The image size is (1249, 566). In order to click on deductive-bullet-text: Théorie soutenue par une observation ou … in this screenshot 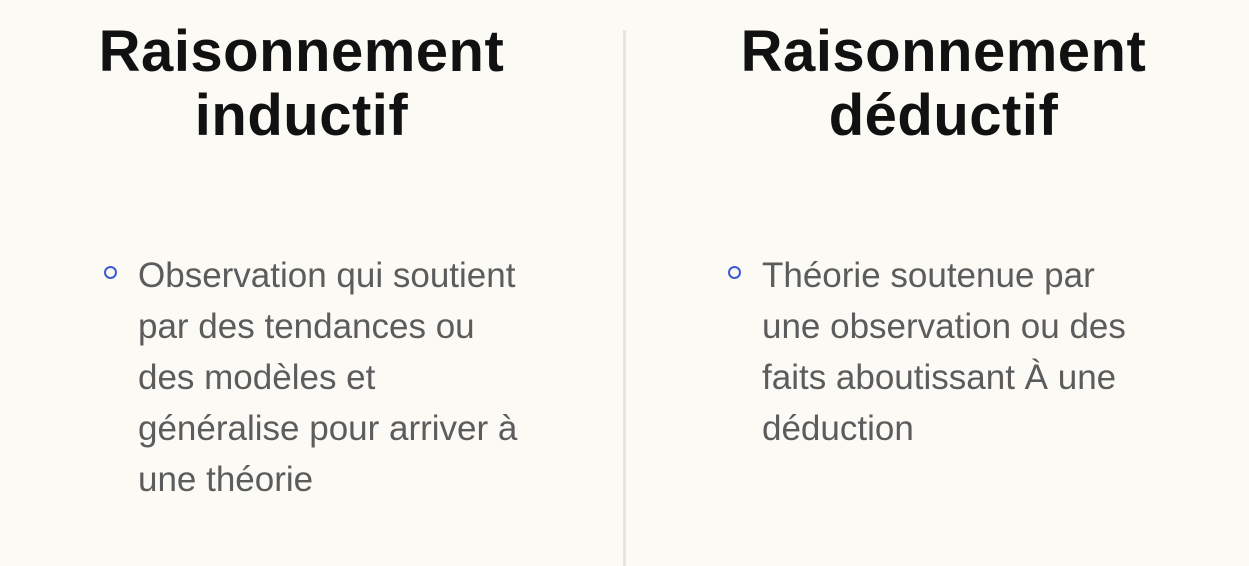, I will do `click(944, 352)`.